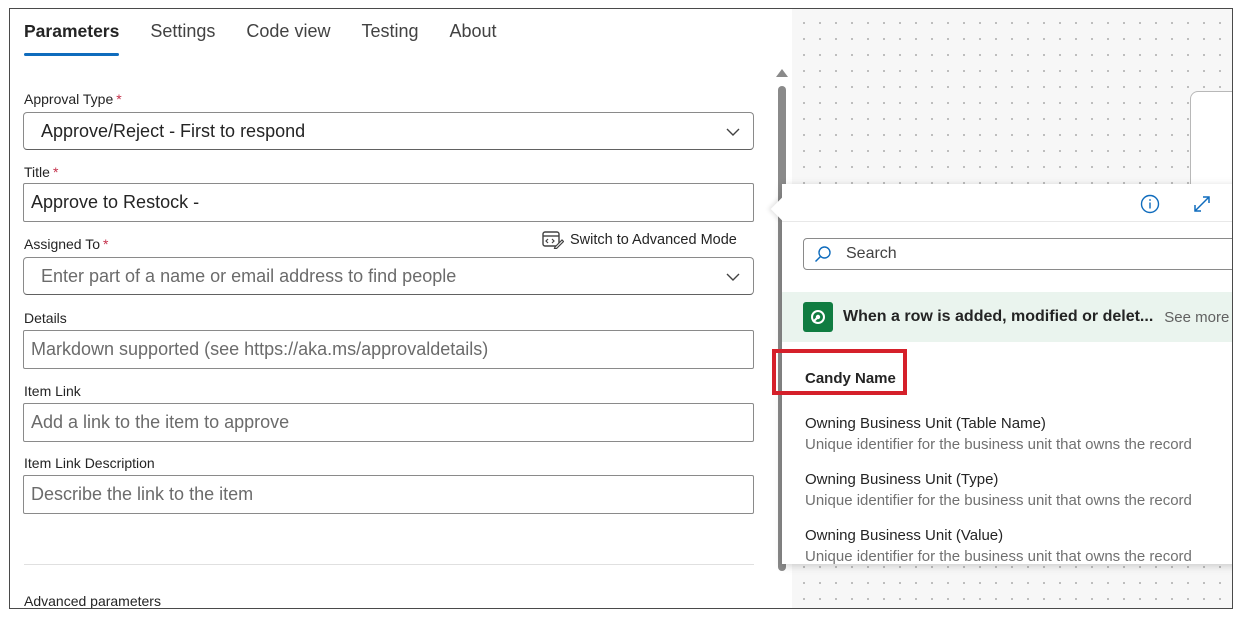  Describe the element at coordinates (115, 202) in the screenshot. I see `title-value: Approve to Restock -` at that location.